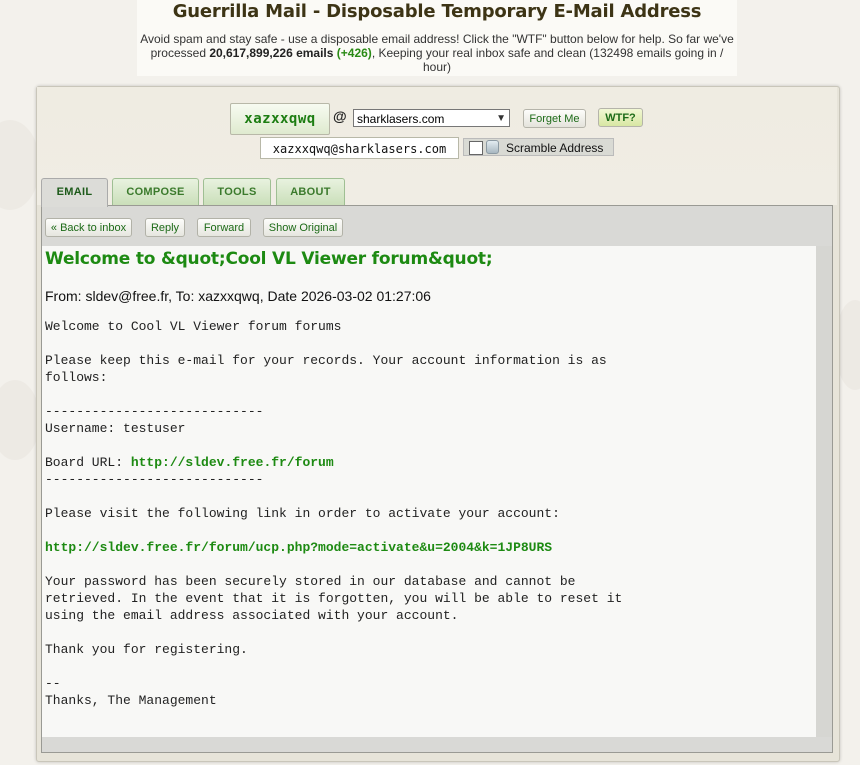 This screenshot has width=860, height=765. Describe the element at coordinates (224, 227) in the screenshot. I see `forward-button: Forward` at that location.